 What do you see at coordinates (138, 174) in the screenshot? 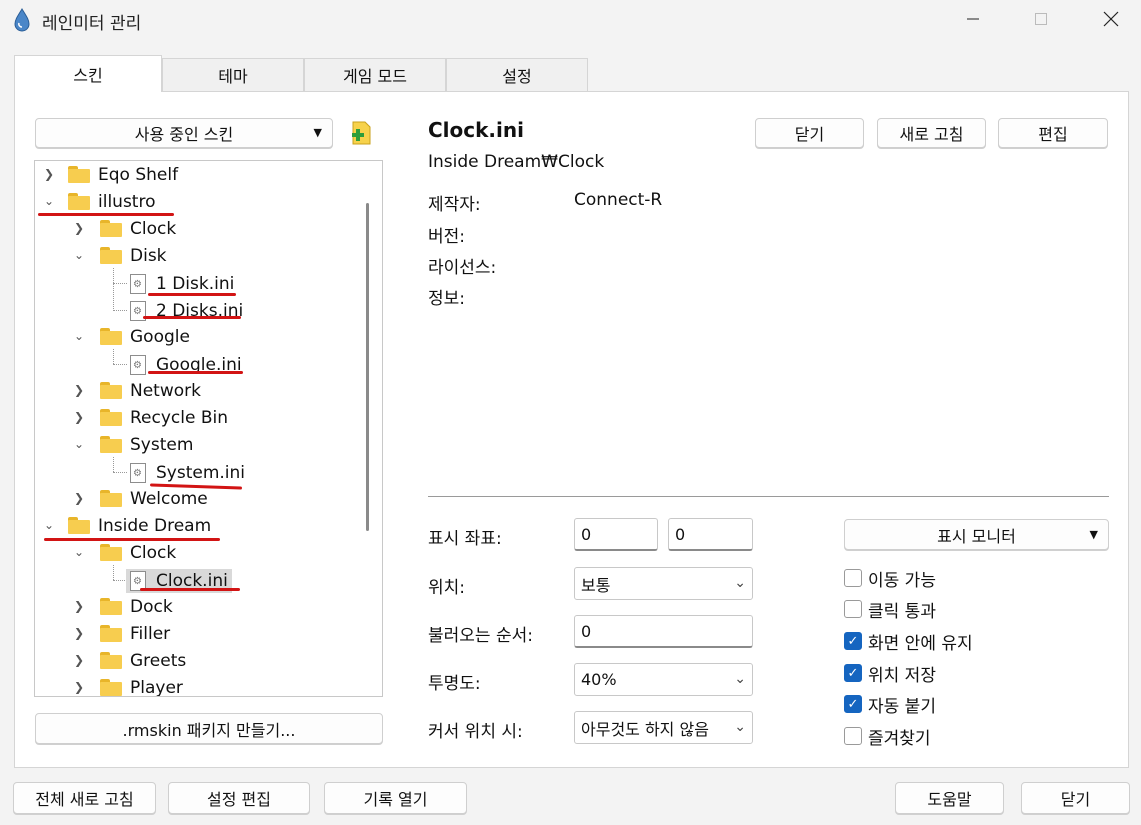
I see `tree-item-label: Eqo Shelf` at bounding box center [138, 174].